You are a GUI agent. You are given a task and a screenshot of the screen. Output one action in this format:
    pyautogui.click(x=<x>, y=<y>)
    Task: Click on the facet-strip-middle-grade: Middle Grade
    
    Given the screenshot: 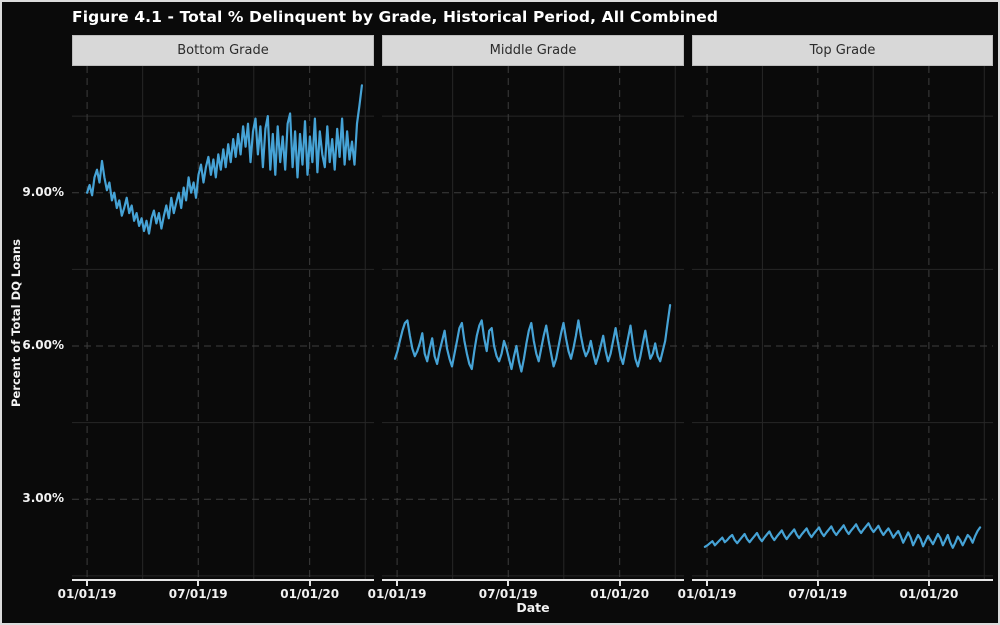 What is the action you would take?
    pyautogui.click(x=533, y=50)
    